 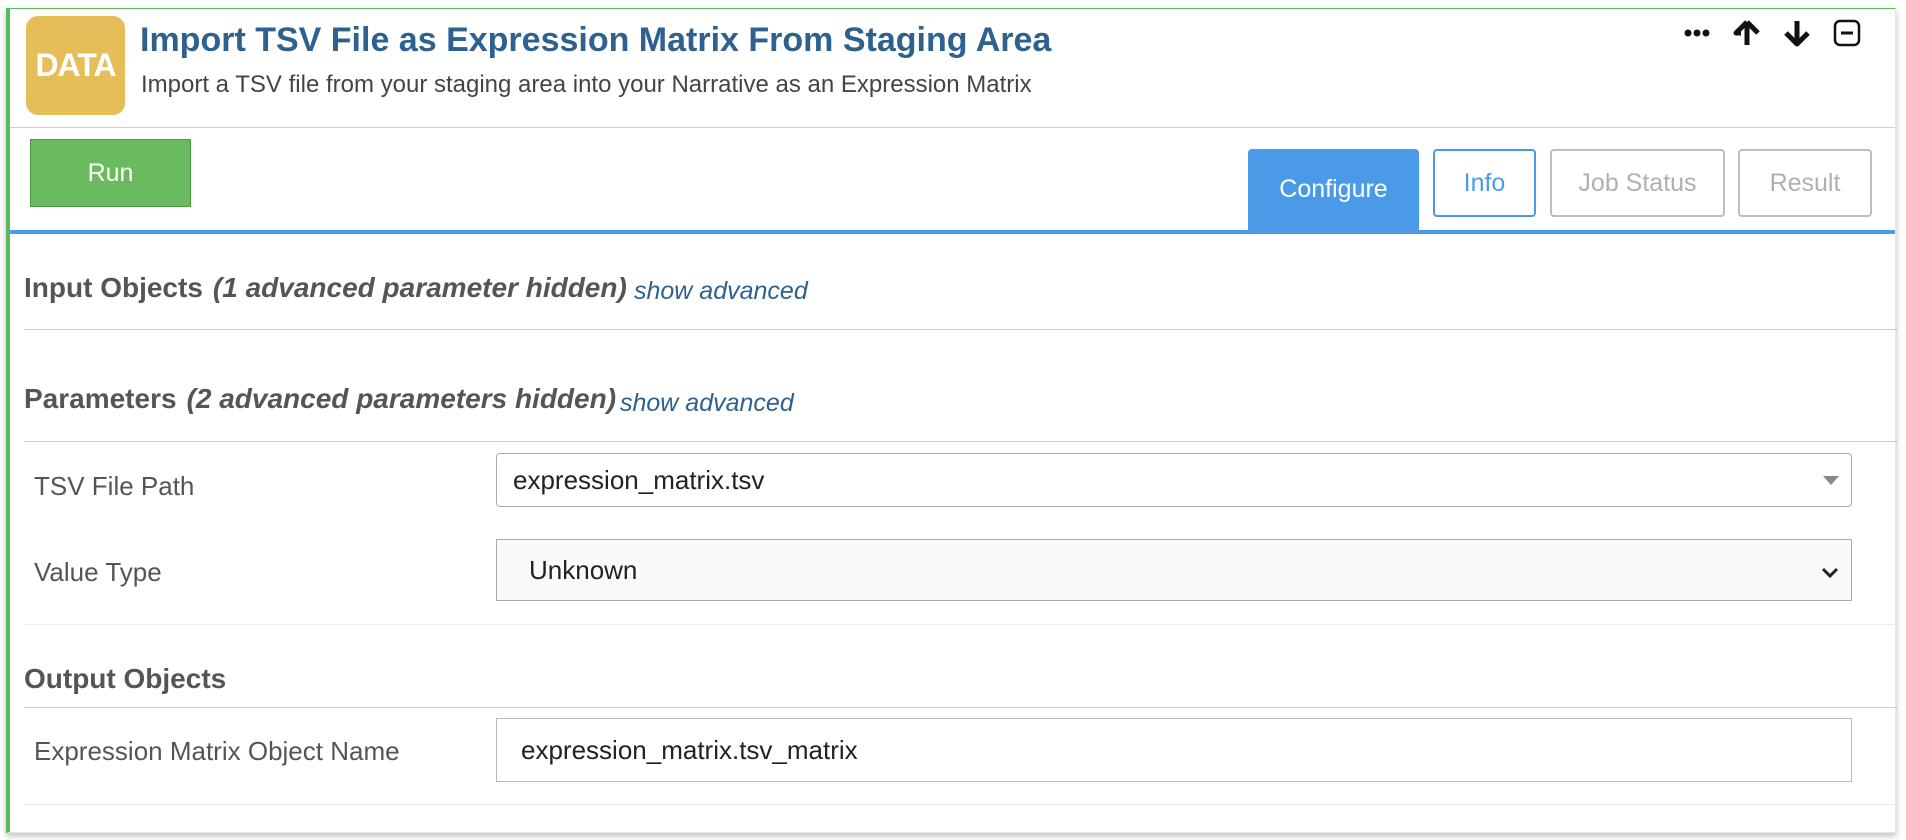 What do you see at coordinates (1797, 33) in the screenshot?
I see `arrow-down-icon` at bounding box center [1797, 33].